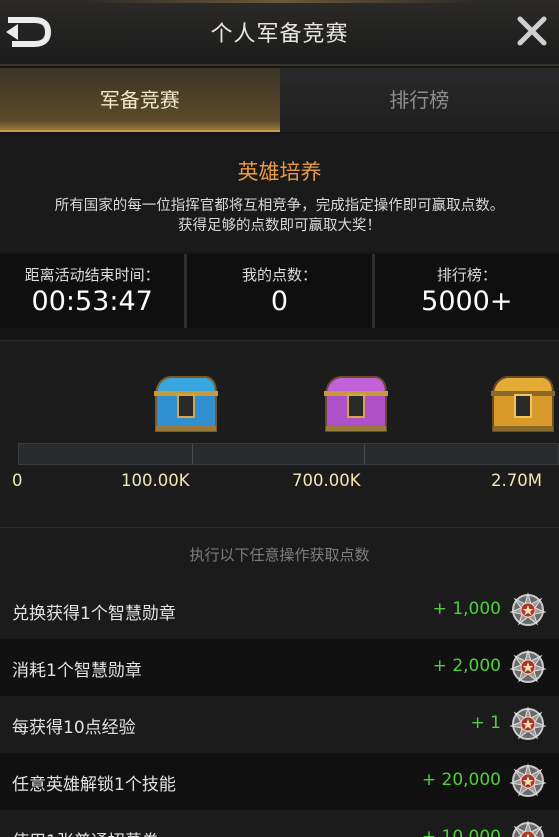 Image resolution: width=559 pixels, height=837 pixels. Describe the element at coordinates (186, 405) in the screenshot. I see `blue-chest-icon` at that location.